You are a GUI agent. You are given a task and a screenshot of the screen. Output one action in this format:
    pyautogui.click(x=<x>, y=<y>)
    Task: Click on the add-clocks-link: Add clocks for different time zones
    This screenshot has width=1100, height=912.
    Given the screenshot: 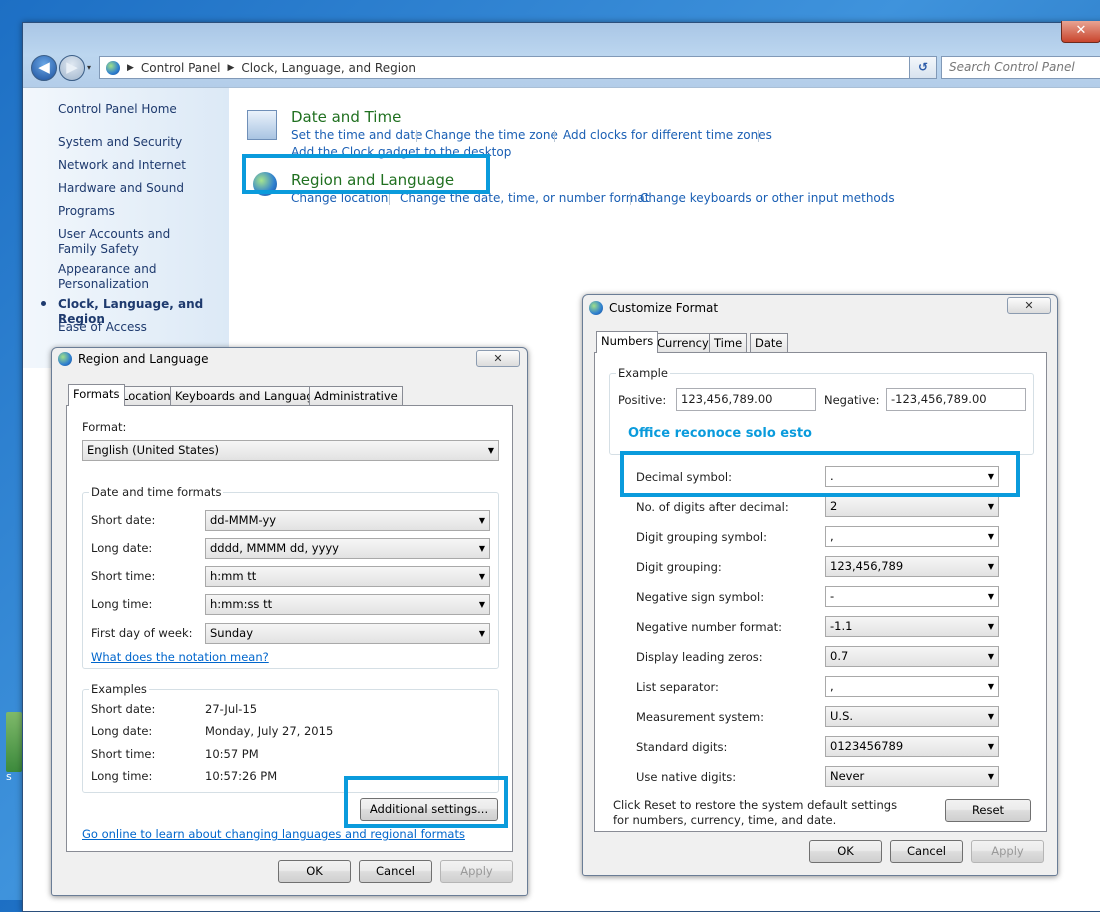 What is the action you would take?
    pyautogui.click(x=667, y=135)
    